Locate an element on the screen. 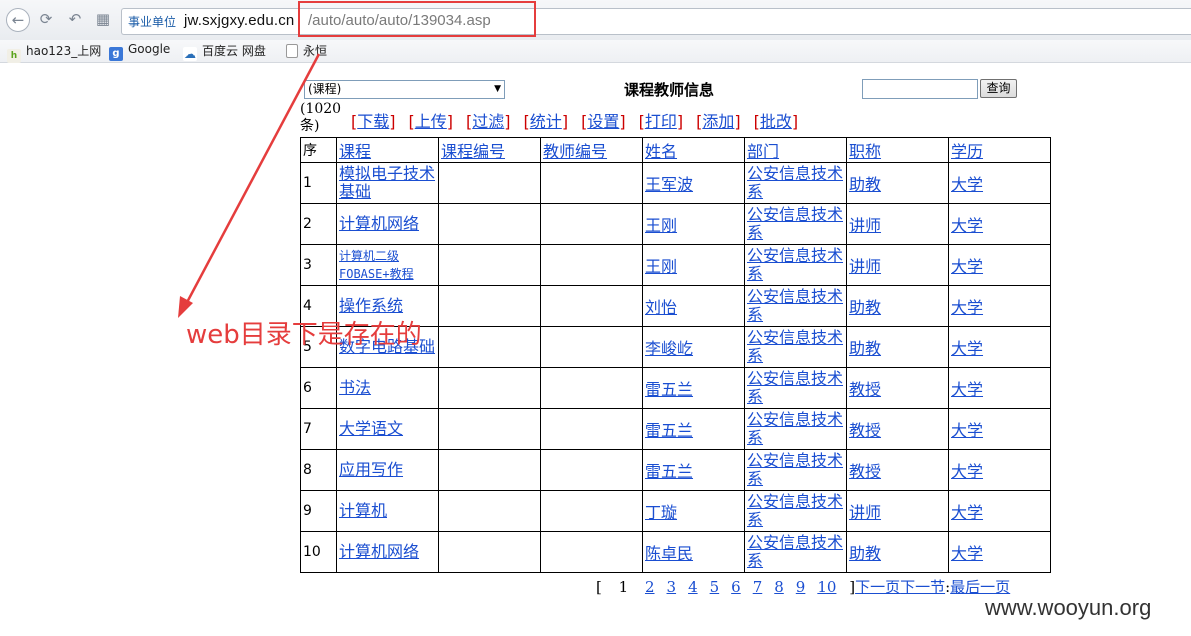 This screenshot has width=1191, height=636. annotation-text: web目录下是存在的 is located at coordinates (304, 335).